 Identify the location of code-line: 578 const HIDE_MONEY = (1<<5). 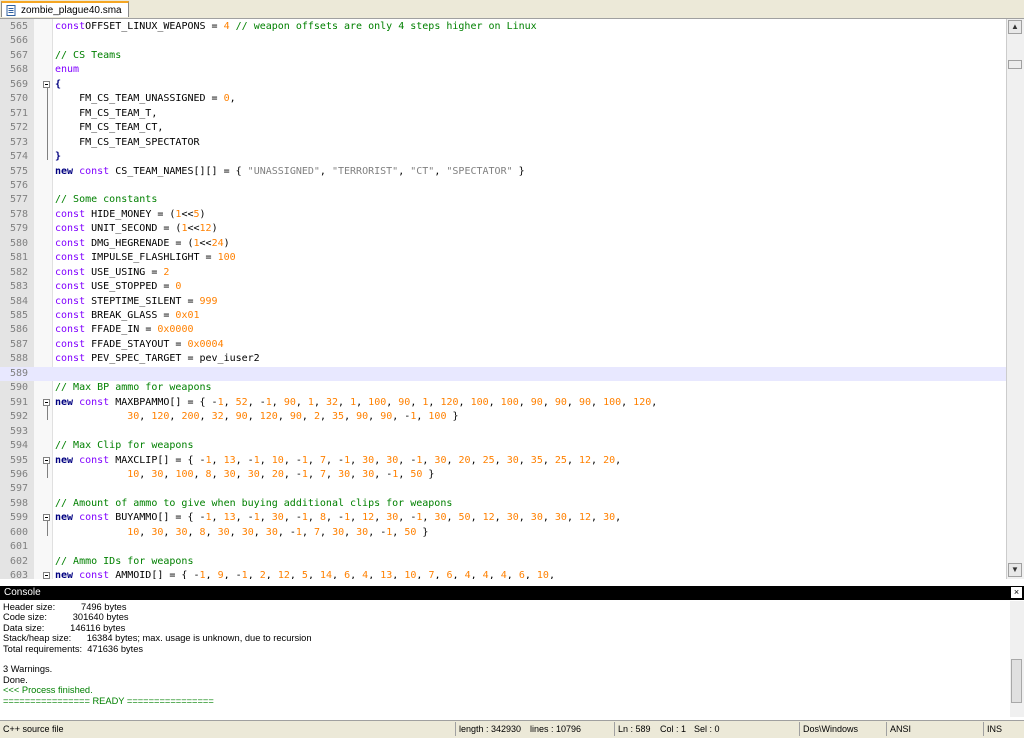
(503, 215).